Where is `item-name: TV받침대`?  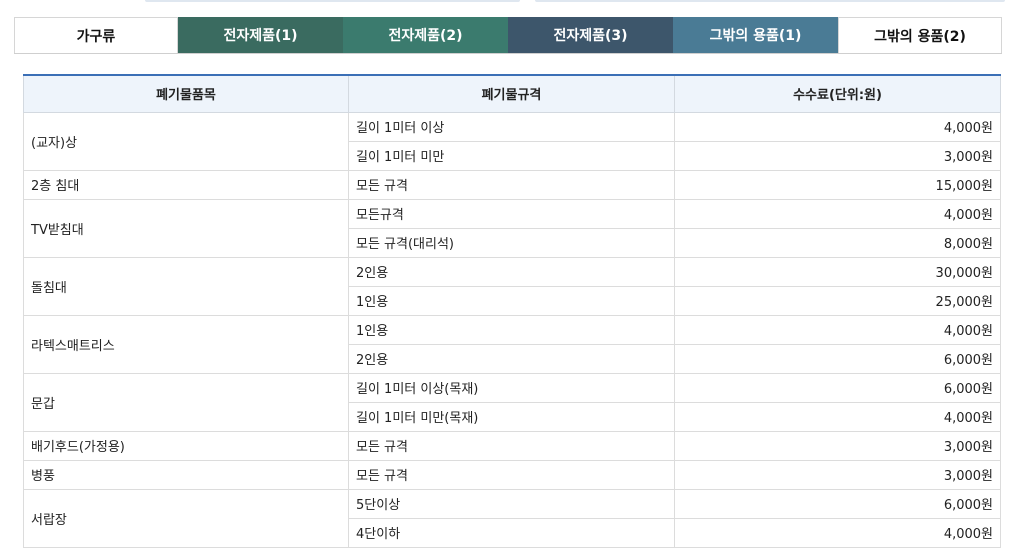
item-name: TV받침대 is located at coordinates (186, 228).